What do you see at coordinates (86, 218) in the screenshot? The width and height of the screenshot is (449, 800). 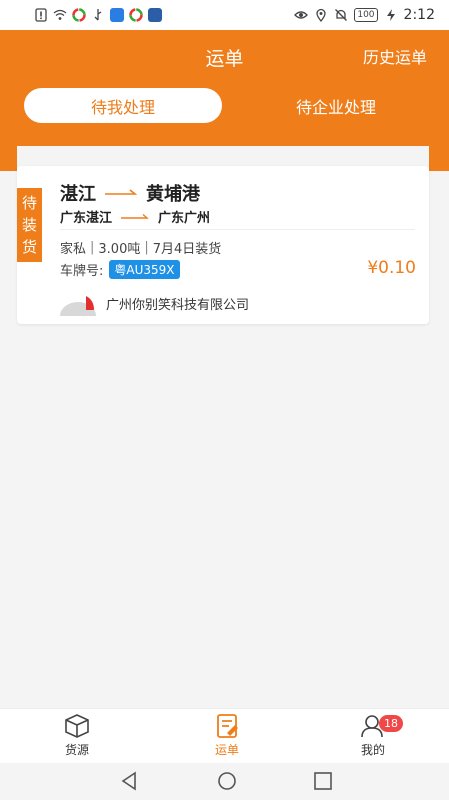 I see `origin-region: 广东湛江` at bounding box center [86, 218].